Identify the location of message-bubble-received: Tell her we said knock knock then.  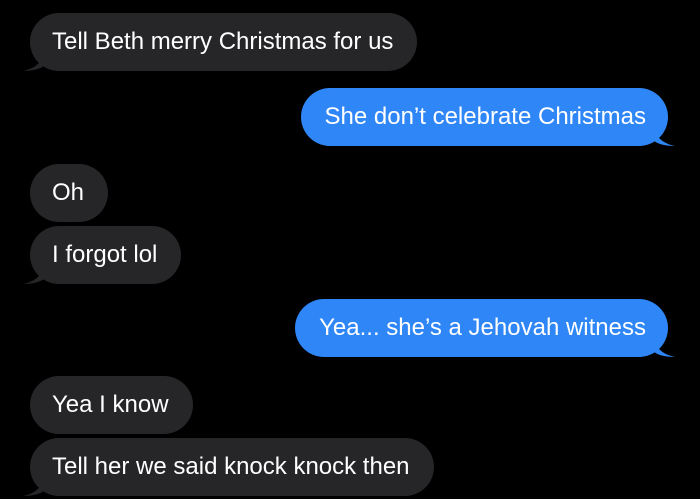
(228, 467).